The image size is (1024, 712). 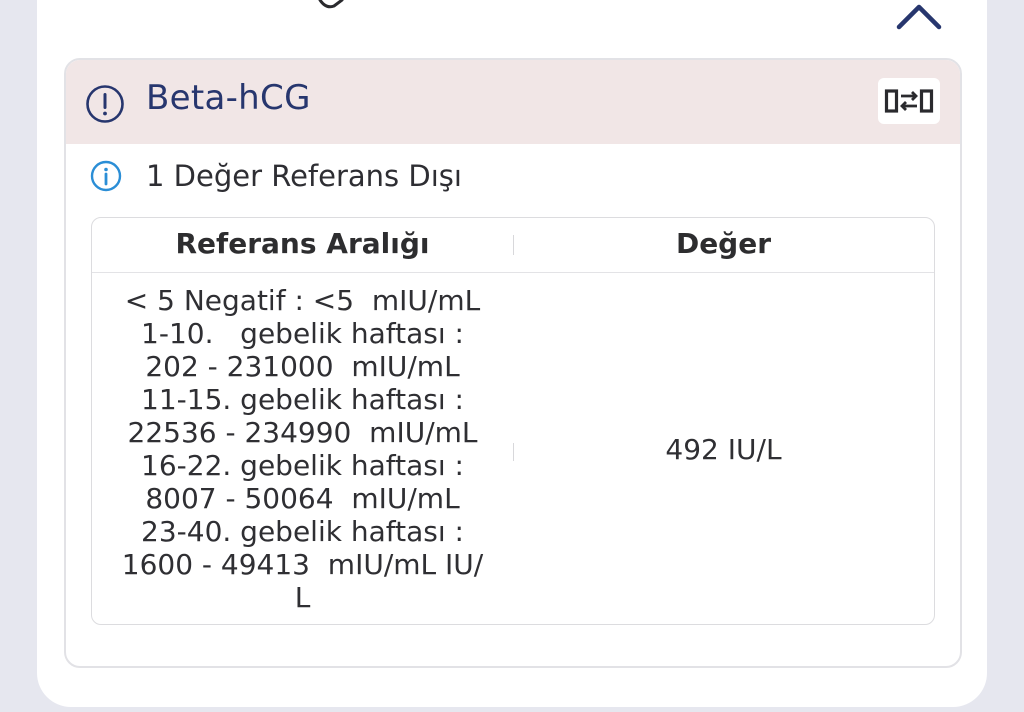 What do you see at coordinates (302, 366) in the screenshot?
I see `reference-line: 202 - 231000 mIU/mL` at bounding box center [302, 366].